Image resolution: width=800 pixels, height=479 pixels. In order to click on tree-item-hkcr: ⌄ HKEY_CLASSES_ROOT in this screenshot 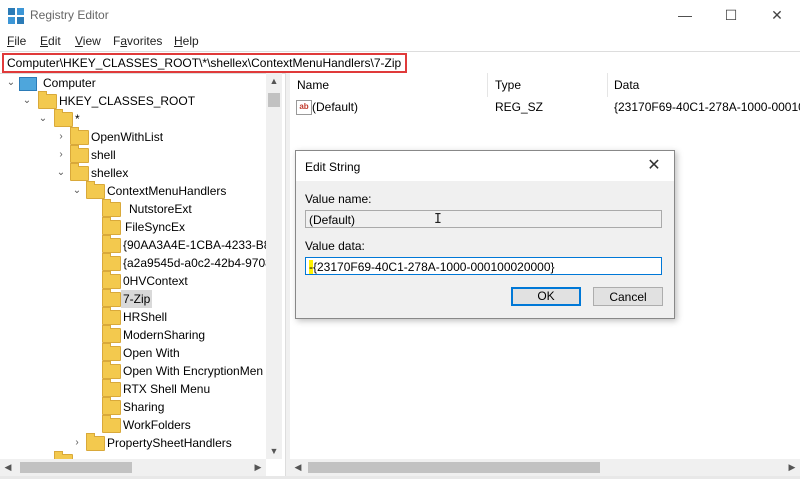, I will do `click(133, 100)`.